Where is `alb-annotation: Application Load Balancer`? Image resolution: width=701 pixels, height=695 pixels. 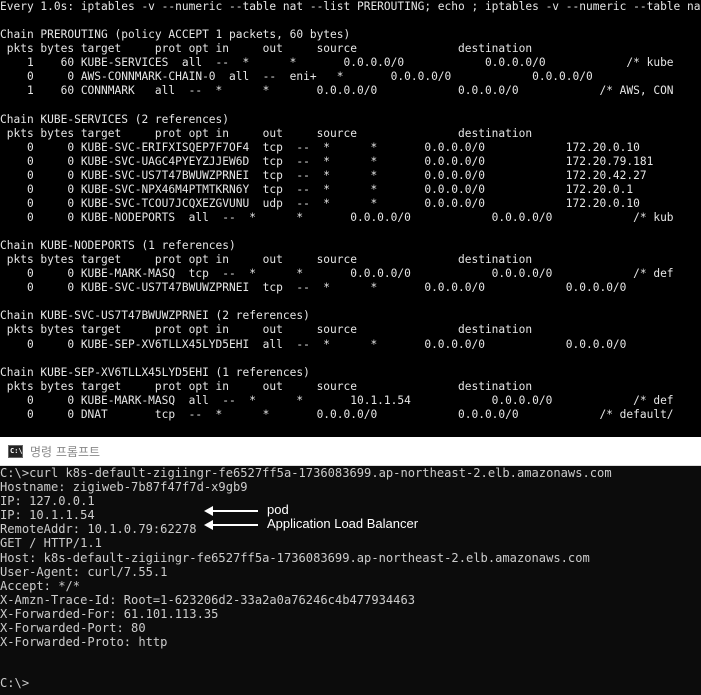
alb-annotation: Application Load Balancer is located at coordinates (318, 524).